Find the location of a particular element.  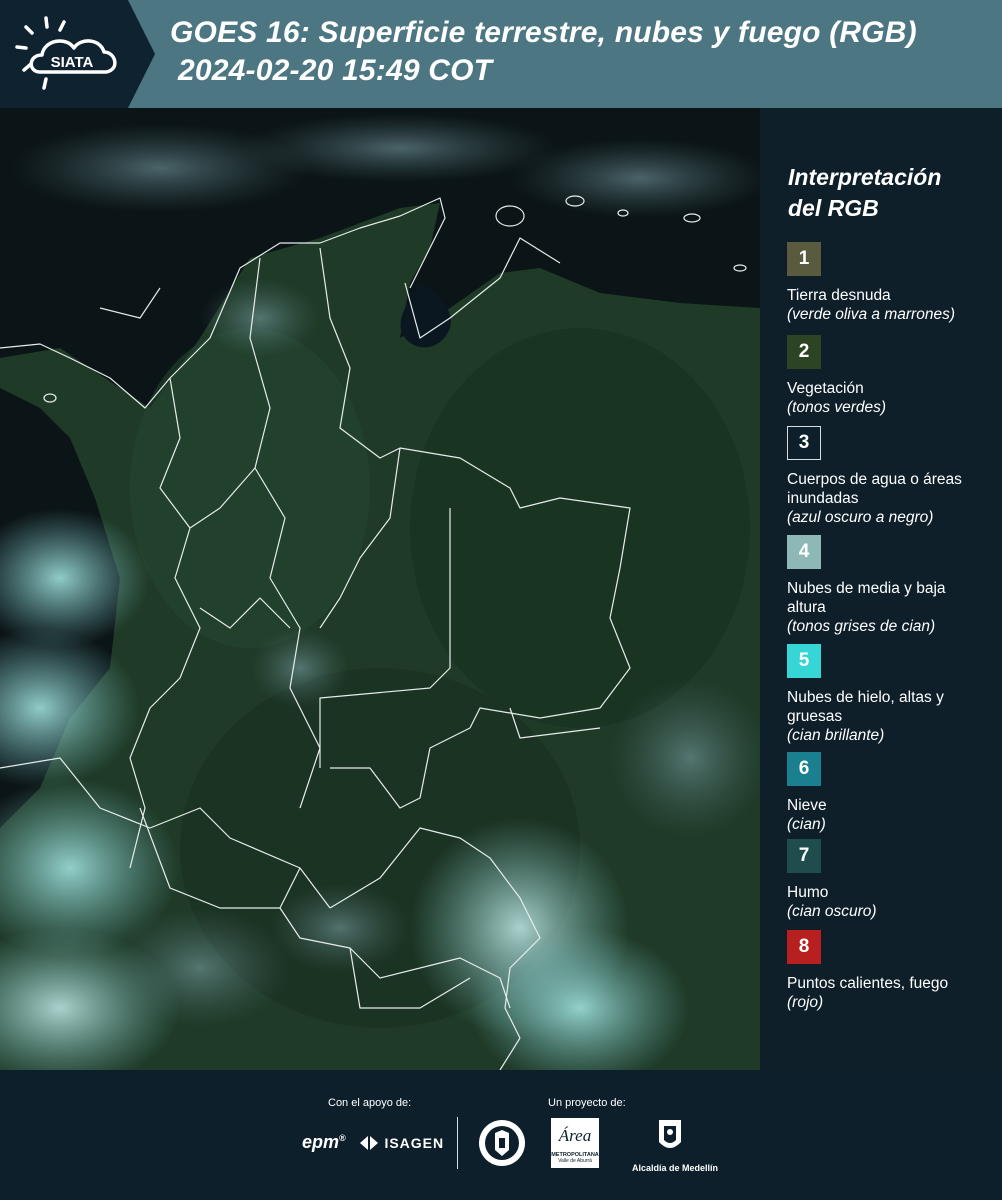

legend-item: 7 Humo (cian oscuro) is located at coordinates (894, 880).